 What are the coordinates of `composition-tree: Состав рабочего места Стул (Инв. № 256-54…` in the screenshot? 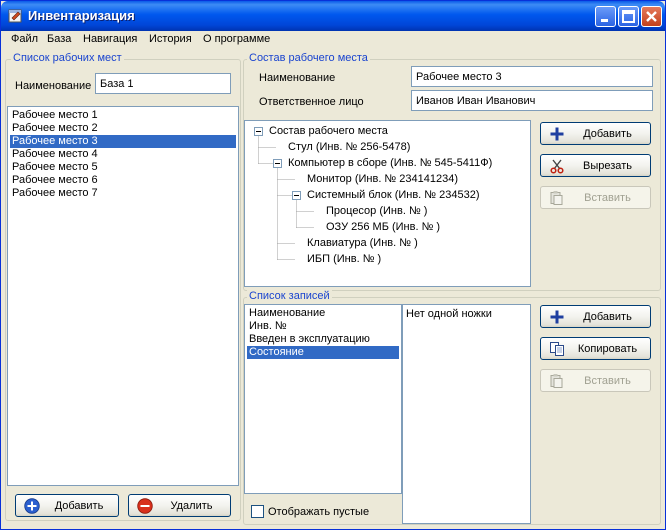 It's located at (387, 203).